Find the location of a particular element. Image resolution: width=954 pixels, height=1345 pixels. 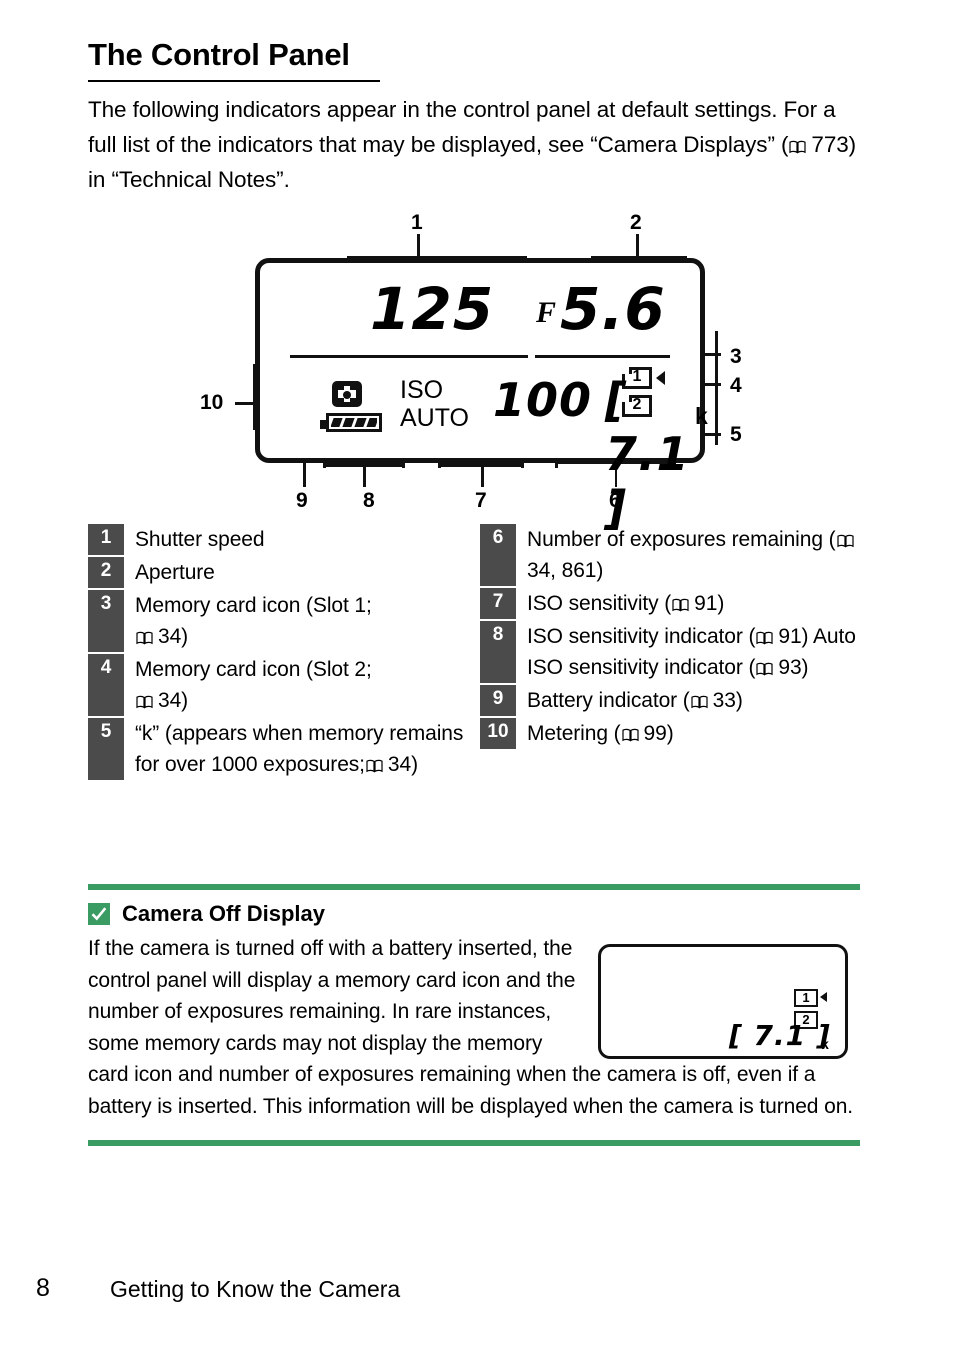

note-header: Camera Off Display is located at coordinates (474, 914).